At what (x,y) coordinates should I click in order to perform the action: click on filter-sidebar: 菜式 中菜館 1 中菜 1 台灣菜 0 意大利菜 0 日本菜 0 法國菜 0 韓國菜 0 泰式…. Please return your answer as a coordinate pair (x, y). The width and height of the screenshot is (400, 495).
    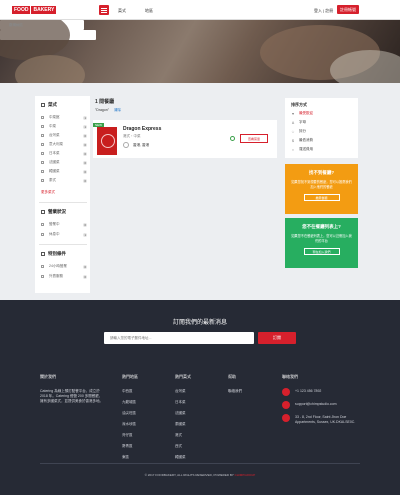
    Looking at the image, I should click on (62, 194).